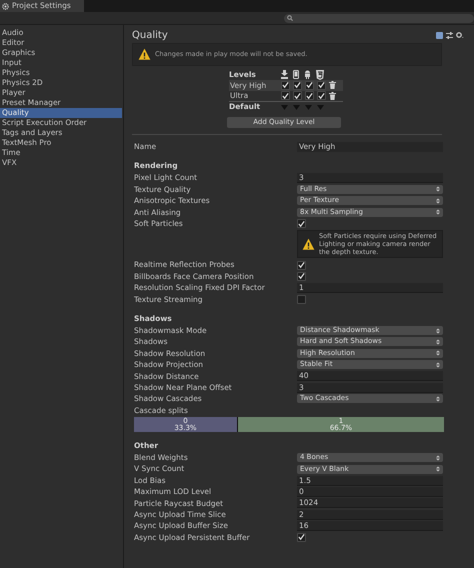  I want to click on html5-icon, so click(320, 75).